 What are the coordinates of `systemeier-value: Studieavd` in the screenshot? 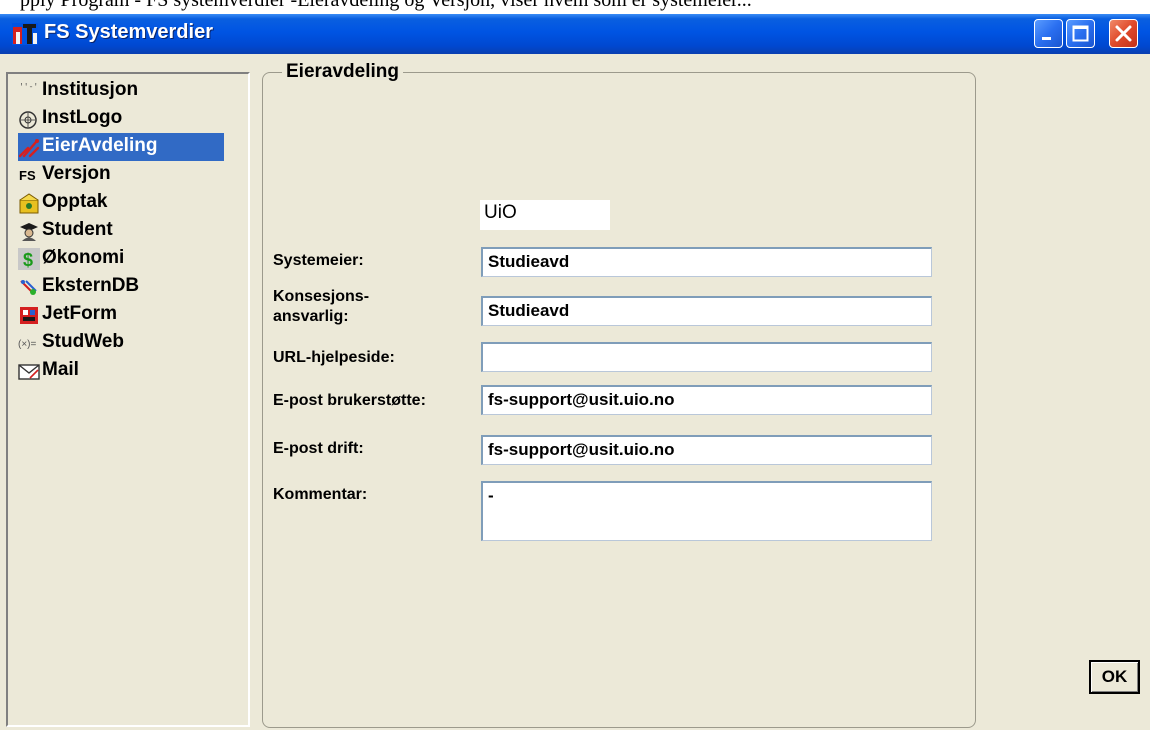 It's located at (529, 261).